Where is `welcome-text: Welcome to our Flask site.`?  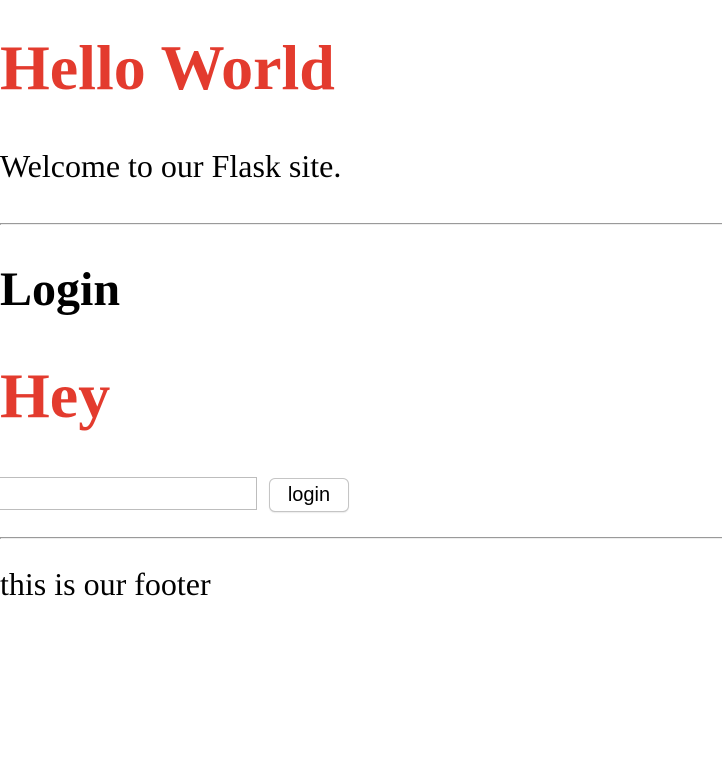
welcome-text: Welcome to our Flask site. is located at coordinates (171, 166).